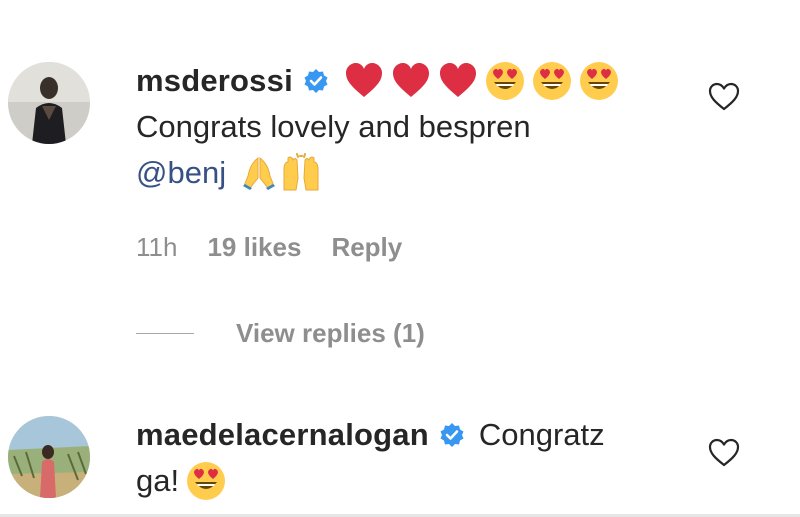 Image resolution: width=800 pixels, height=517 pixels. Describe the element at coordinates (254, 247) in the screenshot. I see `likes-count: 19 likes` at that location.